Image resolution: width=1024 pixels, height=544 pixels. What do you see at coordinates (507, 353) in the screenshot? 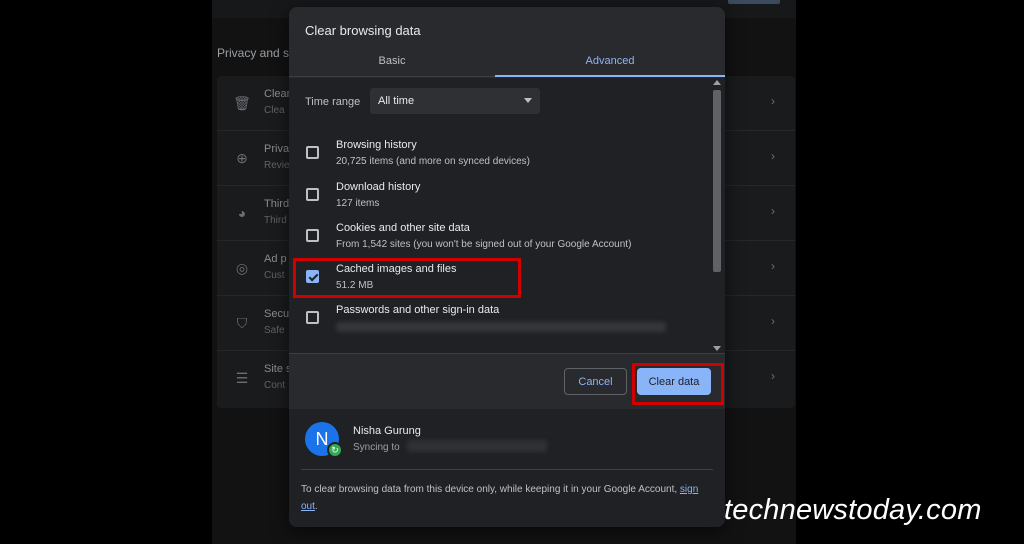
I see `dialog-divider` at bounding box center [507, 353].